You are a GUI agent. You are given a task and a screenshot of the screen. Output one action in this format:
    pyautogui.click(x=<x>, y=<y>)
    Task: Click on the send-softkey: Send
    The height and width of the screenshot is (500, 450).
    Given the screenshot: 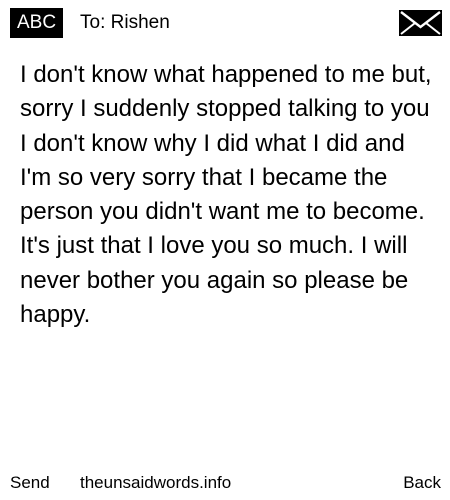 What is the action you would take?
    pyautogui.click(x=30, y=483)
    